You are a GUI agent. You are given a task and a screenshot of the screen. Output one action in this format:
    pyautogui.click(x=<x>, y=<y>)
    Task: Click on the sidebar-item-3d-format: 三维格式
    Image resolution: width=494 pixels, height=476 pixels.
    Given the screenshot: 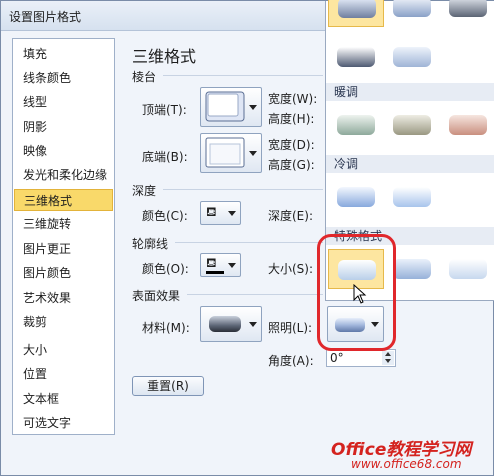 What is the action you would take?
    pyautogui.click(x=63, y=200)
    